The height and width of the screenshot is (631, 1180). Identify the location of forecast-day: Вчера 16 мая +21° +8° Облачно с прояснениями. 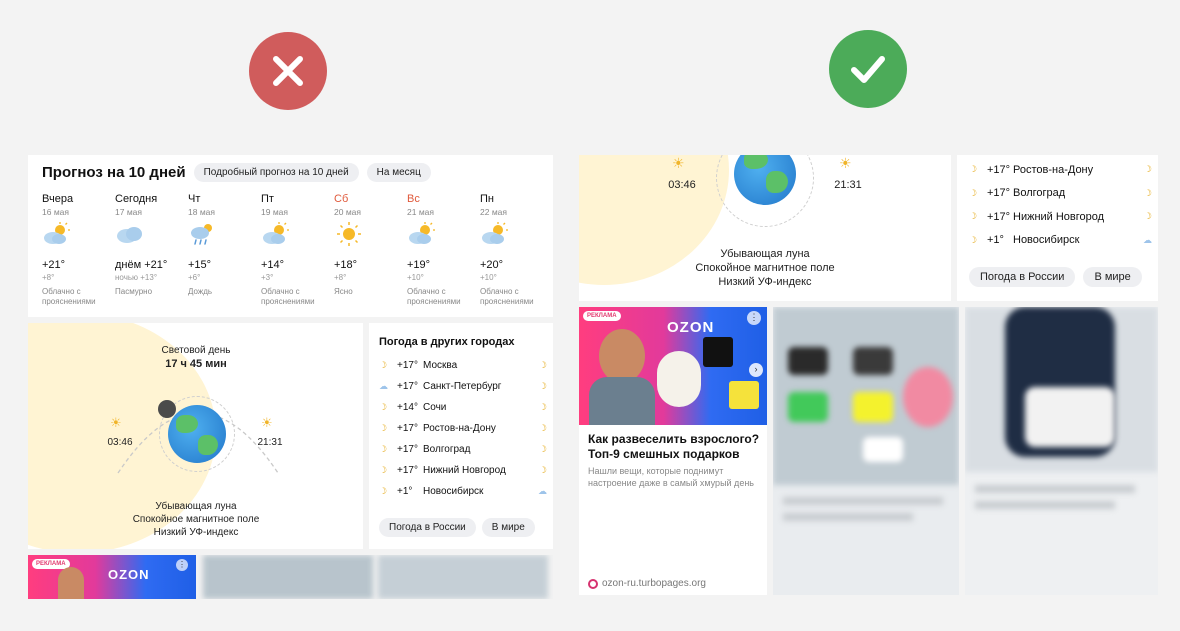
(78, 253).